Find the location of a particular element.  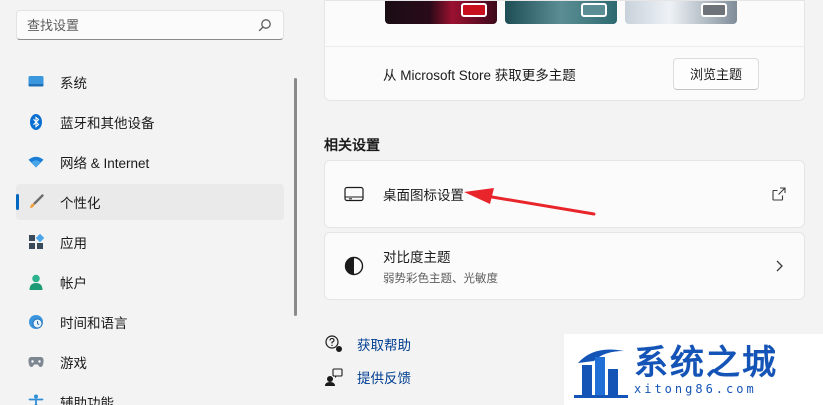

search-input is located at coordinates (142, 25).